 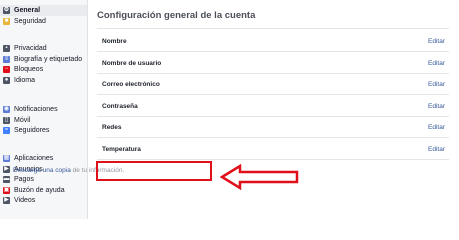 I want to click on settings-row: Nombre Editar, so click(x=273, y=41).